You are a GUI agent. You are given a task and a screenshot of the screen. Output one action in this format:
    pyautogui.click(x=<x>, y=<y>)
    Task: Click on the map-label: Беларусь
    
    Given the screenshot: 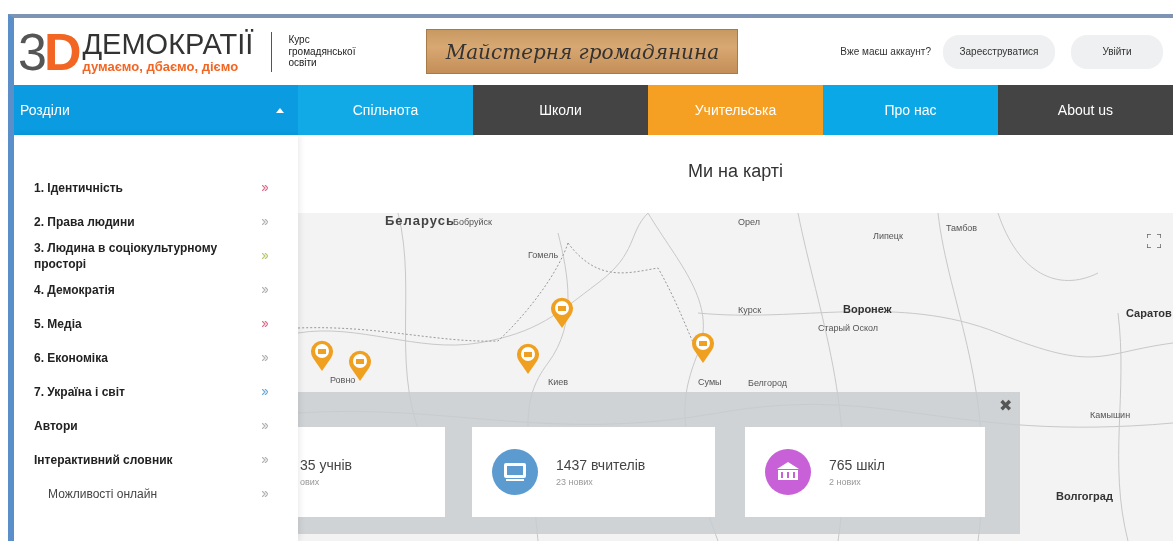 What is the action you would take?
    pyautogui.click(x=420, y=220)
    